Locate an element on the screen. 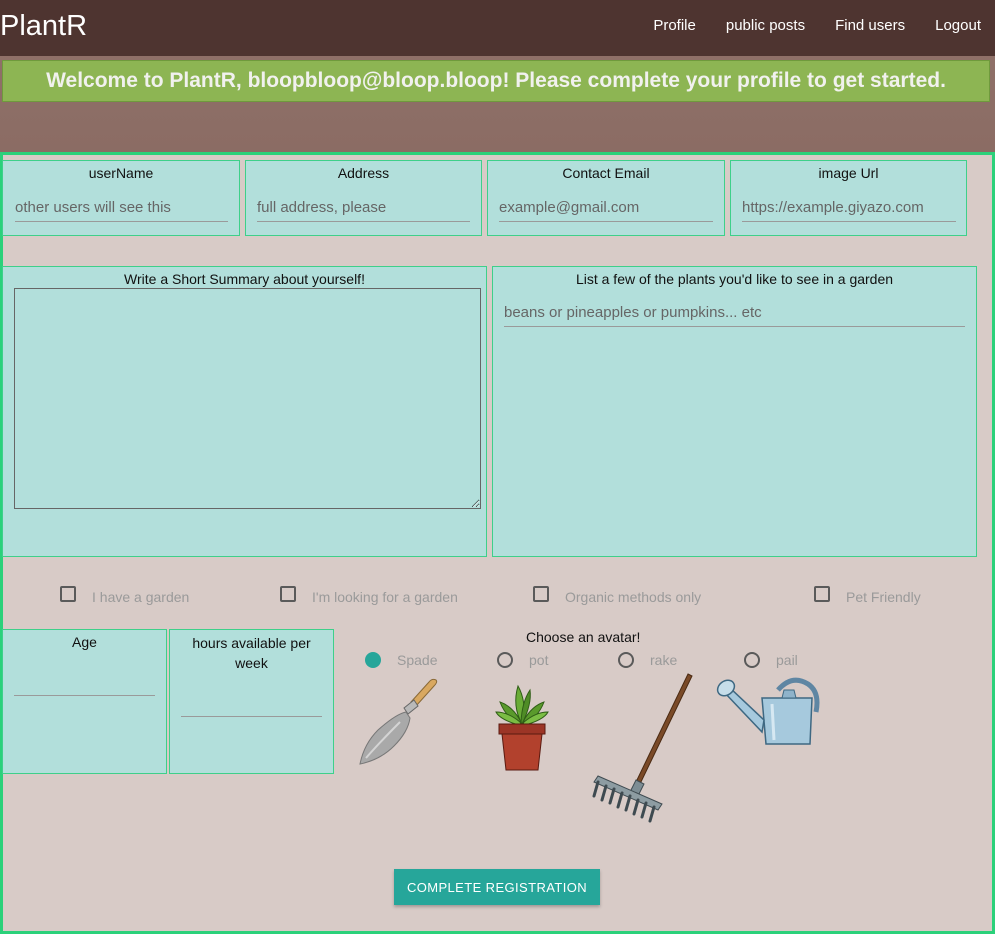 This screenshot has height=934, width=995. radio-label: Spade is located at coordinates (417, 660).